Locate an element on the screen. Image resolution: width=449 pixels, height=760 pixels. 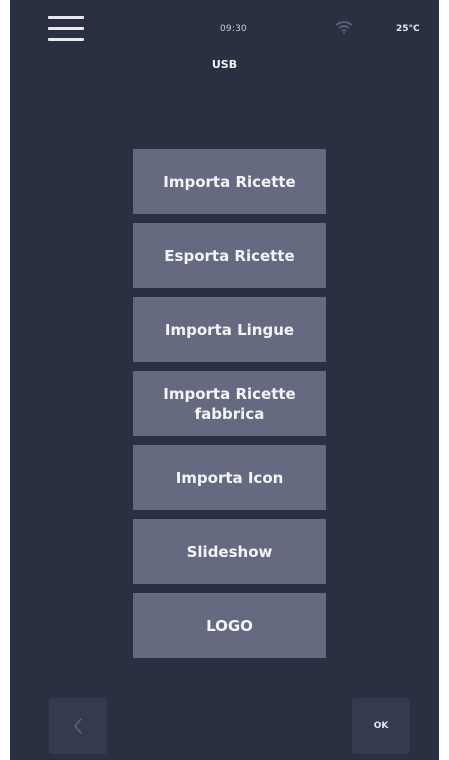
page-title: USB is located at coordinates (224, 64).